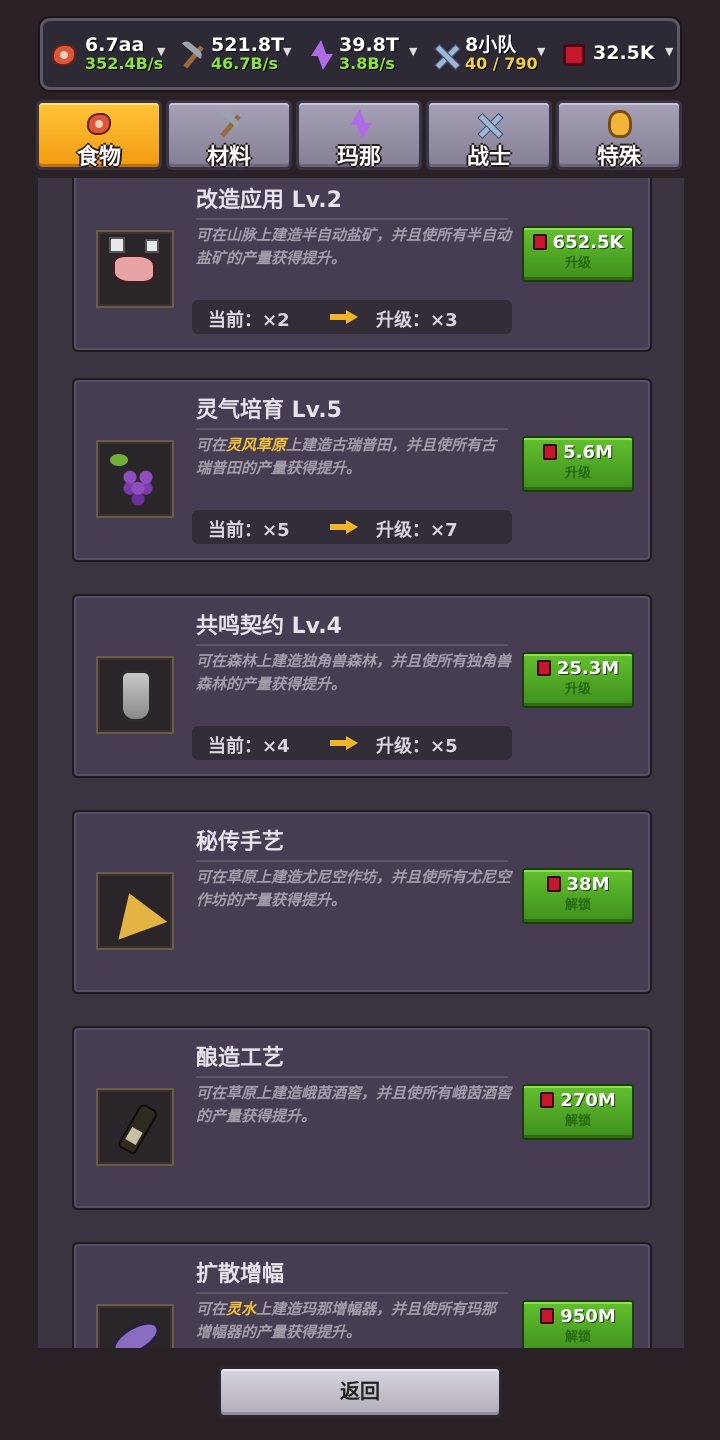 The image size is (720, 1440). I want to click on upgrade-cost: 5.6M, so click(588, 452).